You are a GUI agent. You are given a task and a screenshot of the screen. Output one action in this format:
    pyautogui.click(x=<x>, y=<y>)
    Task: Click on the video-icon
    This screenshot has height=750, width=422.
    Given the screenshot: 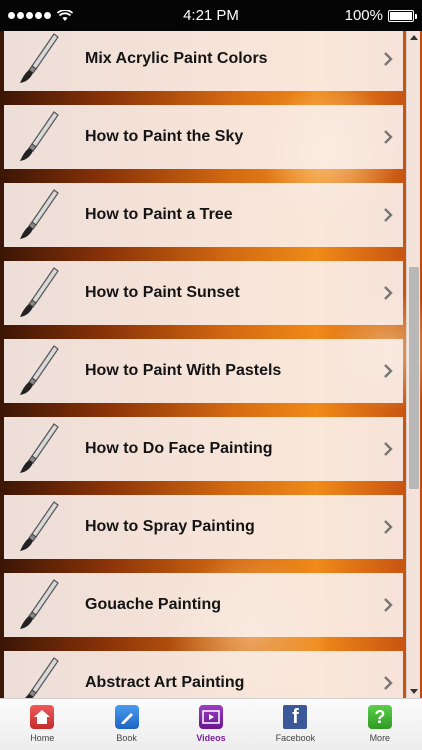 What is the action you would take?
    pyautogui.click(x=211, y=717)
    